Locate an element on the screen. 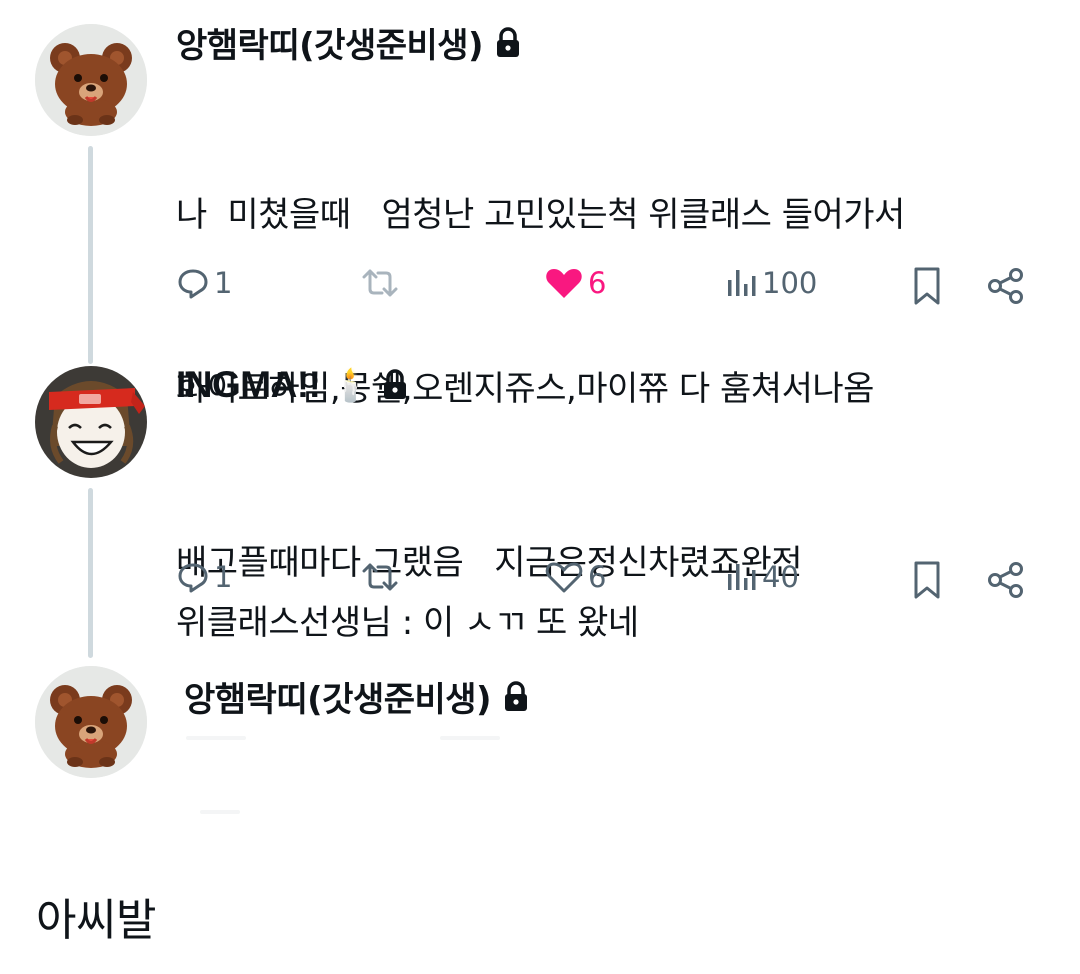  headband-avatar is located at coordinates (91, 422).